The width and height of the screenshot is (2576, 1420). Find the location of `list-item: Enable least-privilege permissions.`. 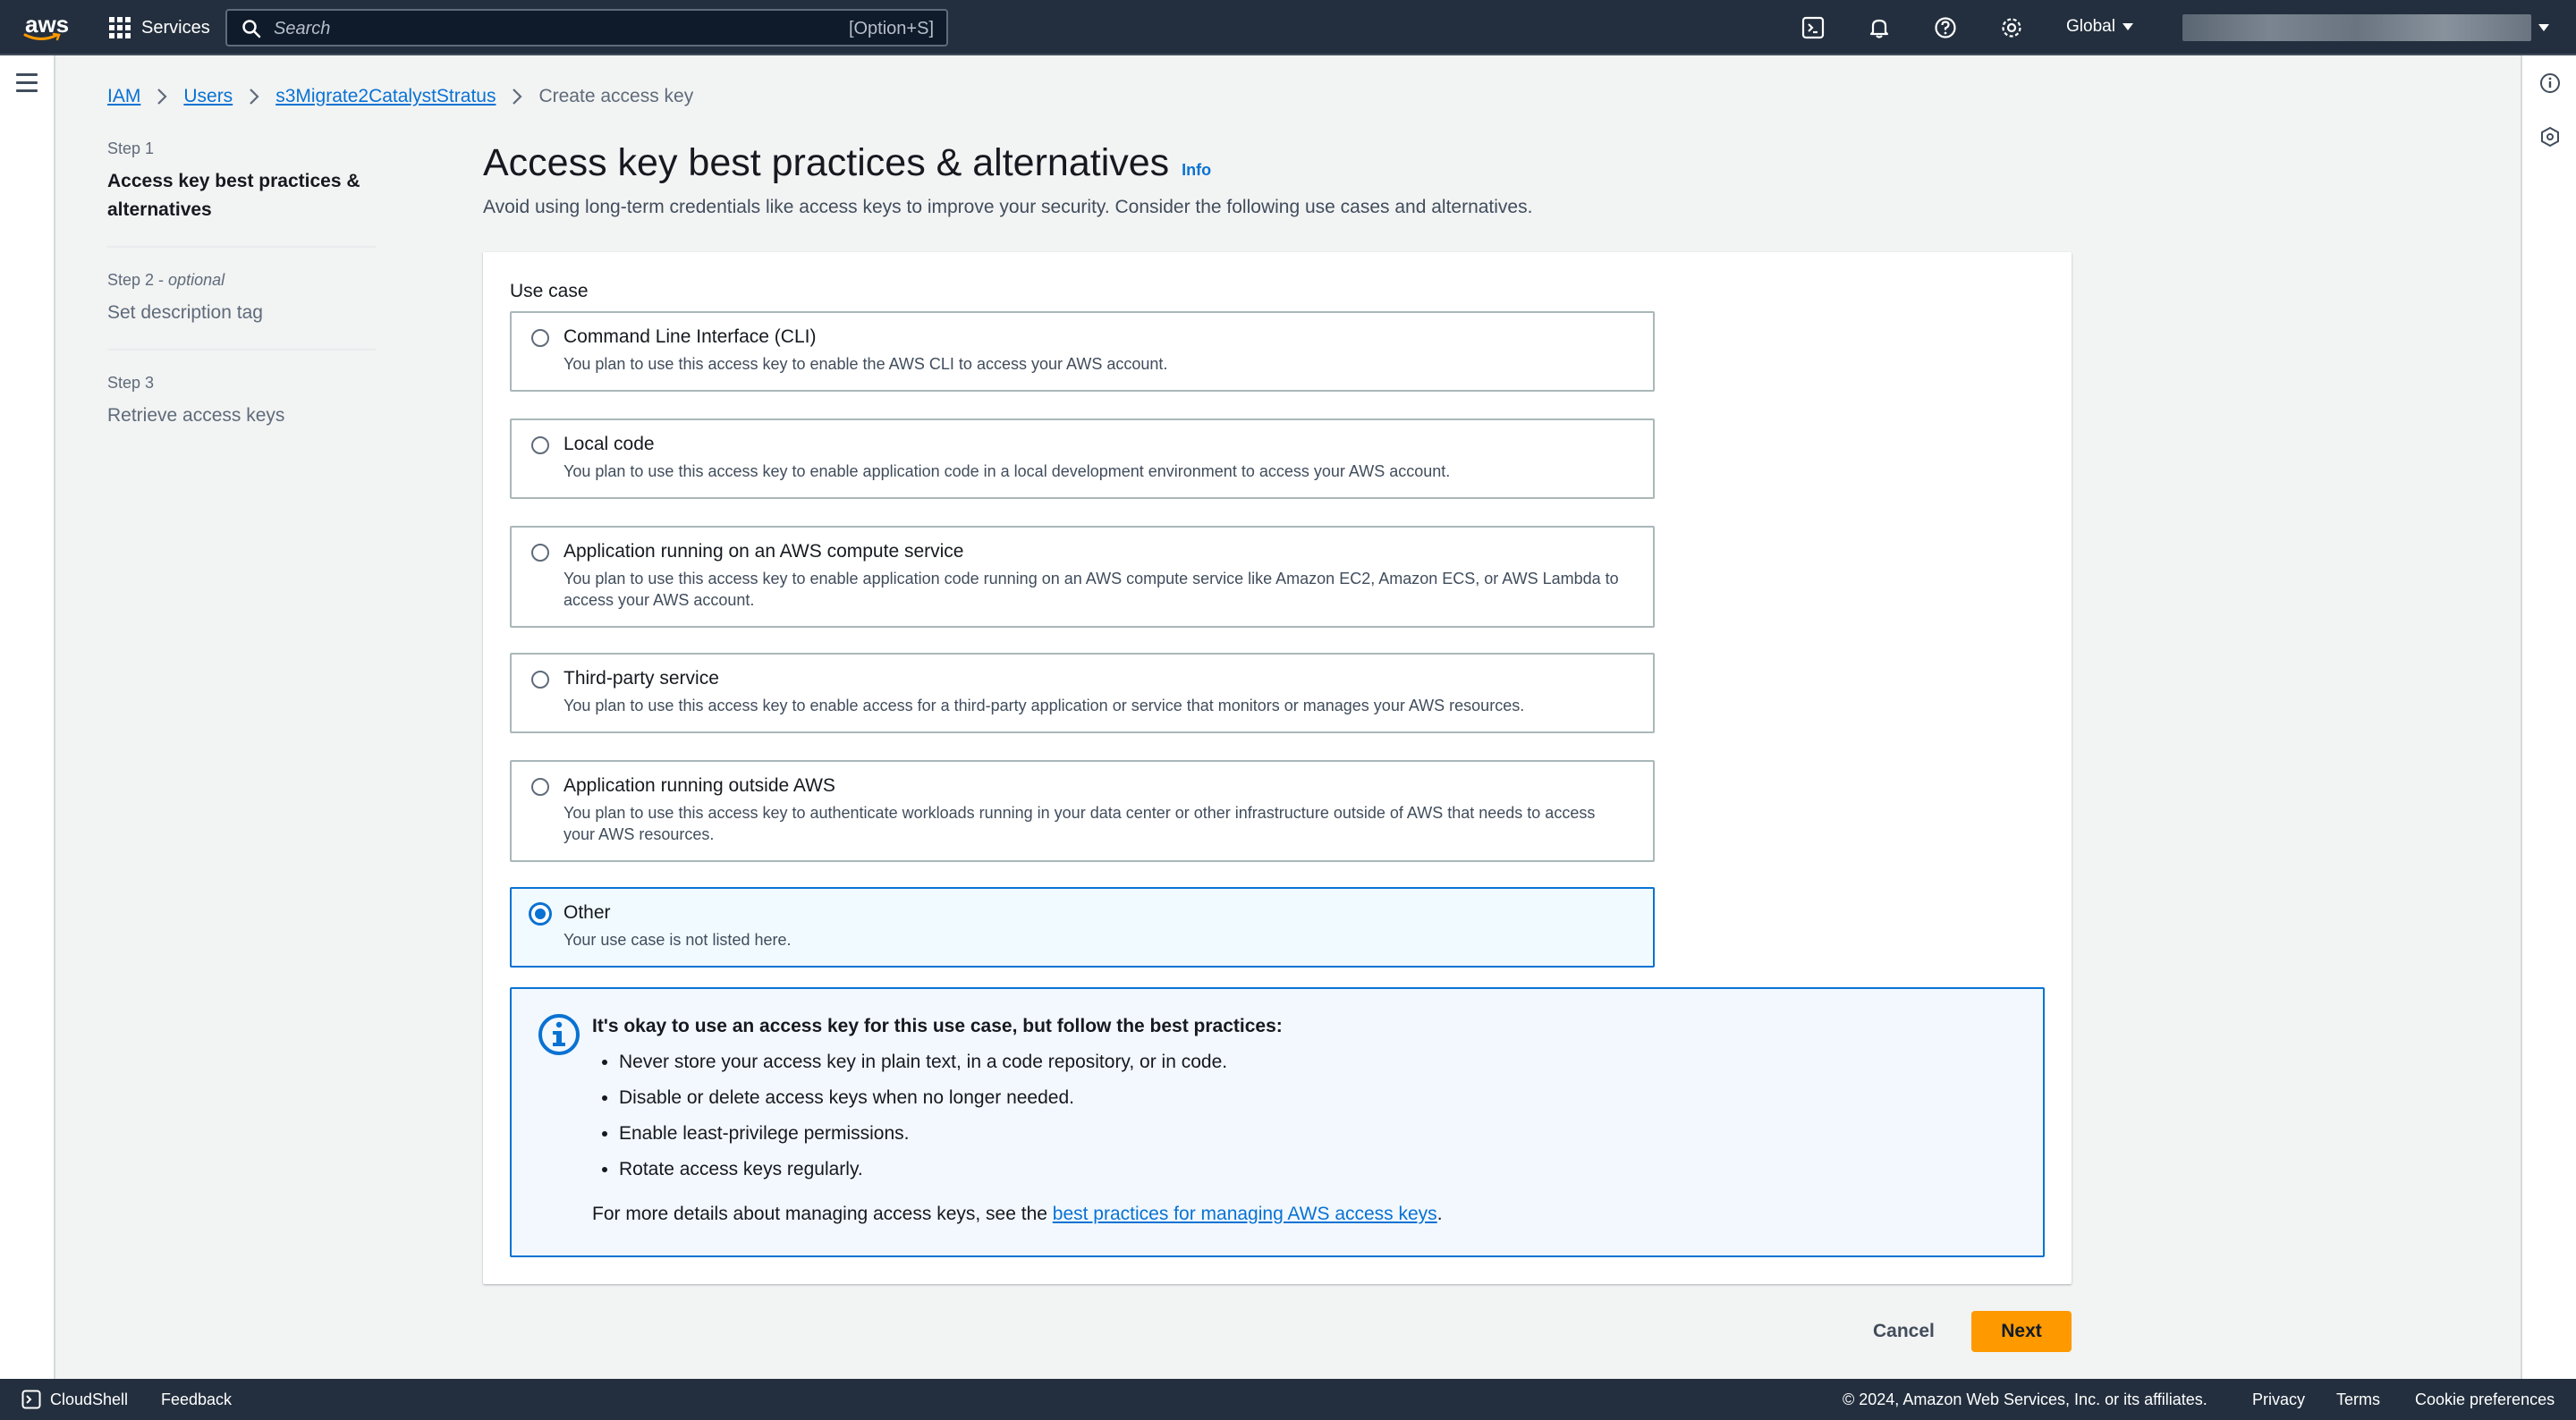

list-item: Enable least-privilege permissions. is located at coordinates (923, 1134).